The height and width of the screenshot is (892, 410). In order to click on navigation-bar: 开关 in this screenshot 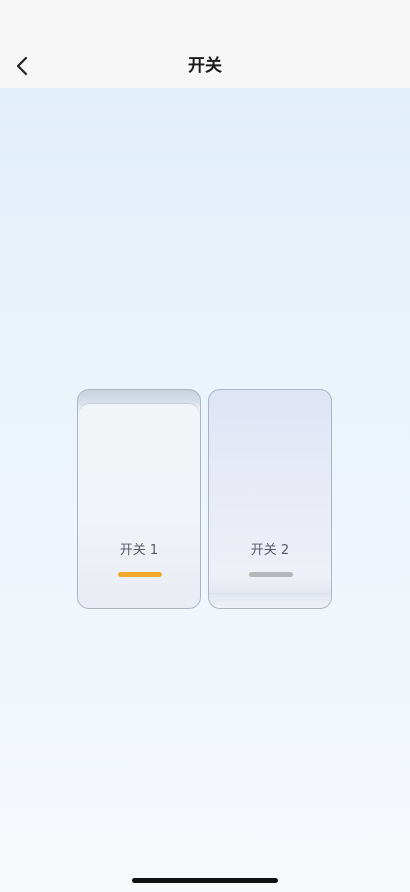, I will do `click(205, 44)`.